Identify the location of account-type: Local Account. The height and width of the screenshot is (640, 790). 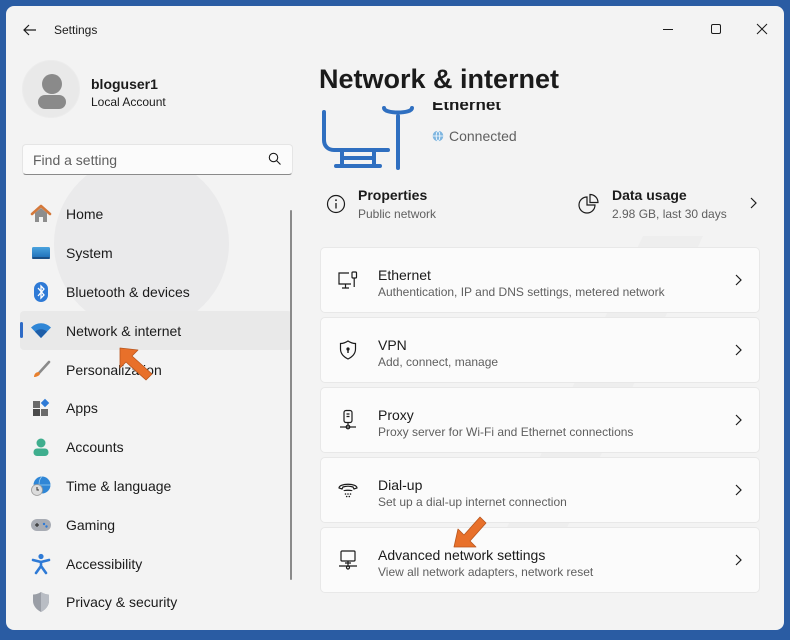
(128, 102).